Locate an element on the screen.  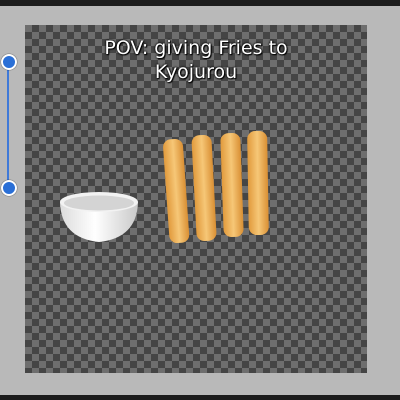
caption-line-1: POV: giving Fries to is located at coordinates (196, 48).